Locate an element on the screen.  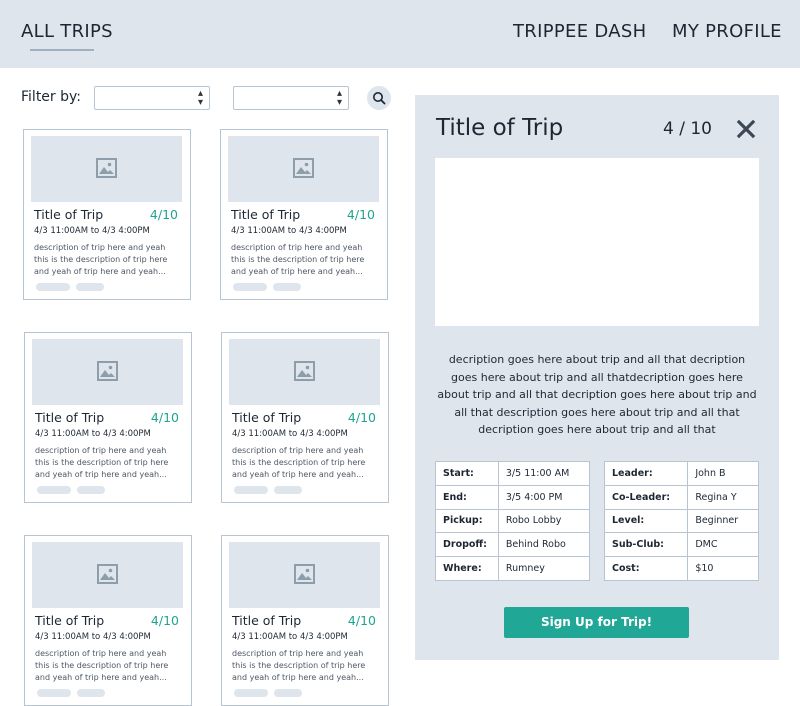
nav-trippee-dash: TRIPPEE DASH is located at coordinates (579, 31).